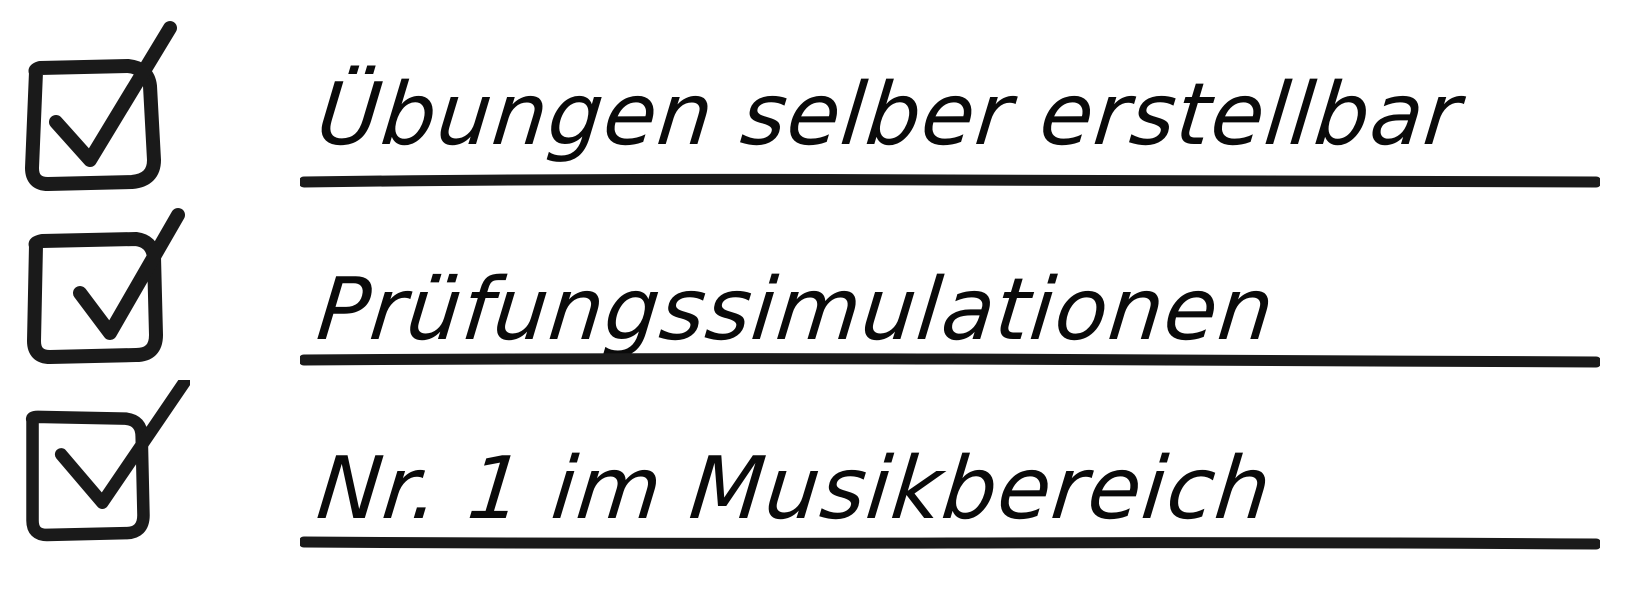 The image size is (1639, 611). I want to click on item-label: Prüfungssimulationen, so click(796, 310).